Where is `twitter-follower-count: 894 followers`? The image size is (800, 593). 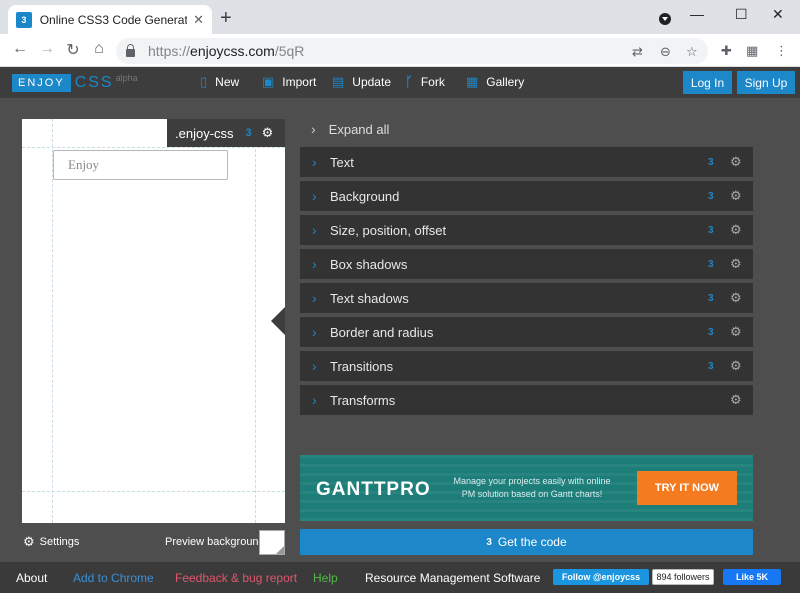
twitter-follower-count: 894 followers is located at coordinates (683, 577).